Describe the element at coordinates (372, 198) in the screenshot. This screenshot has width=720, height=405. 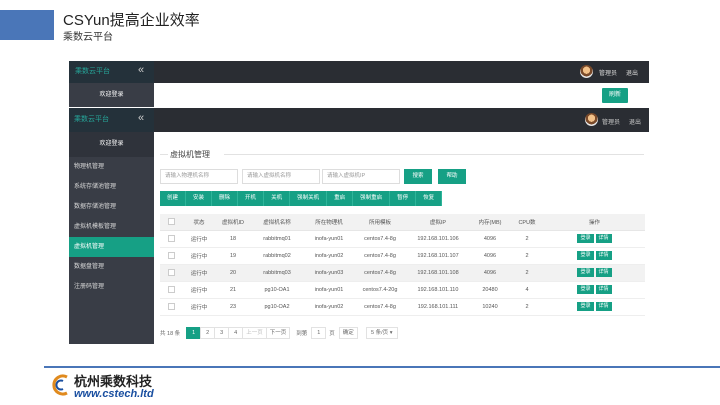
I see `force-reboot-button: 强制重启` at that location.